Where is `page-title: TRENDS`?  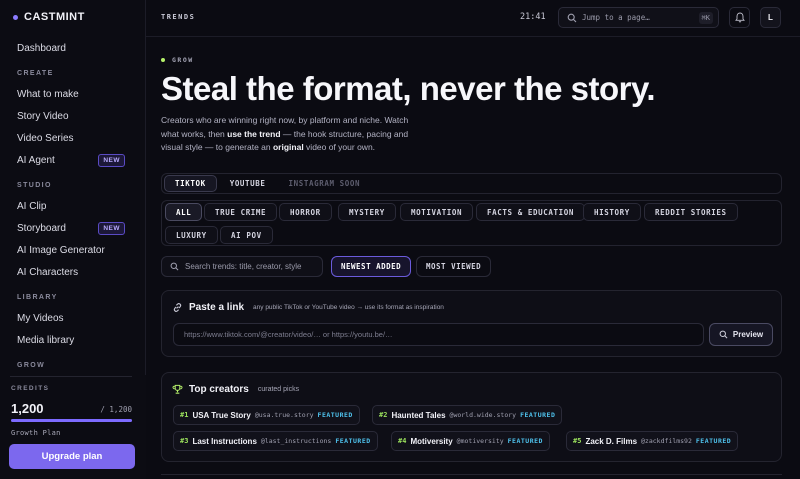
page-title: TRENDS is located at coordinates (178, 17).